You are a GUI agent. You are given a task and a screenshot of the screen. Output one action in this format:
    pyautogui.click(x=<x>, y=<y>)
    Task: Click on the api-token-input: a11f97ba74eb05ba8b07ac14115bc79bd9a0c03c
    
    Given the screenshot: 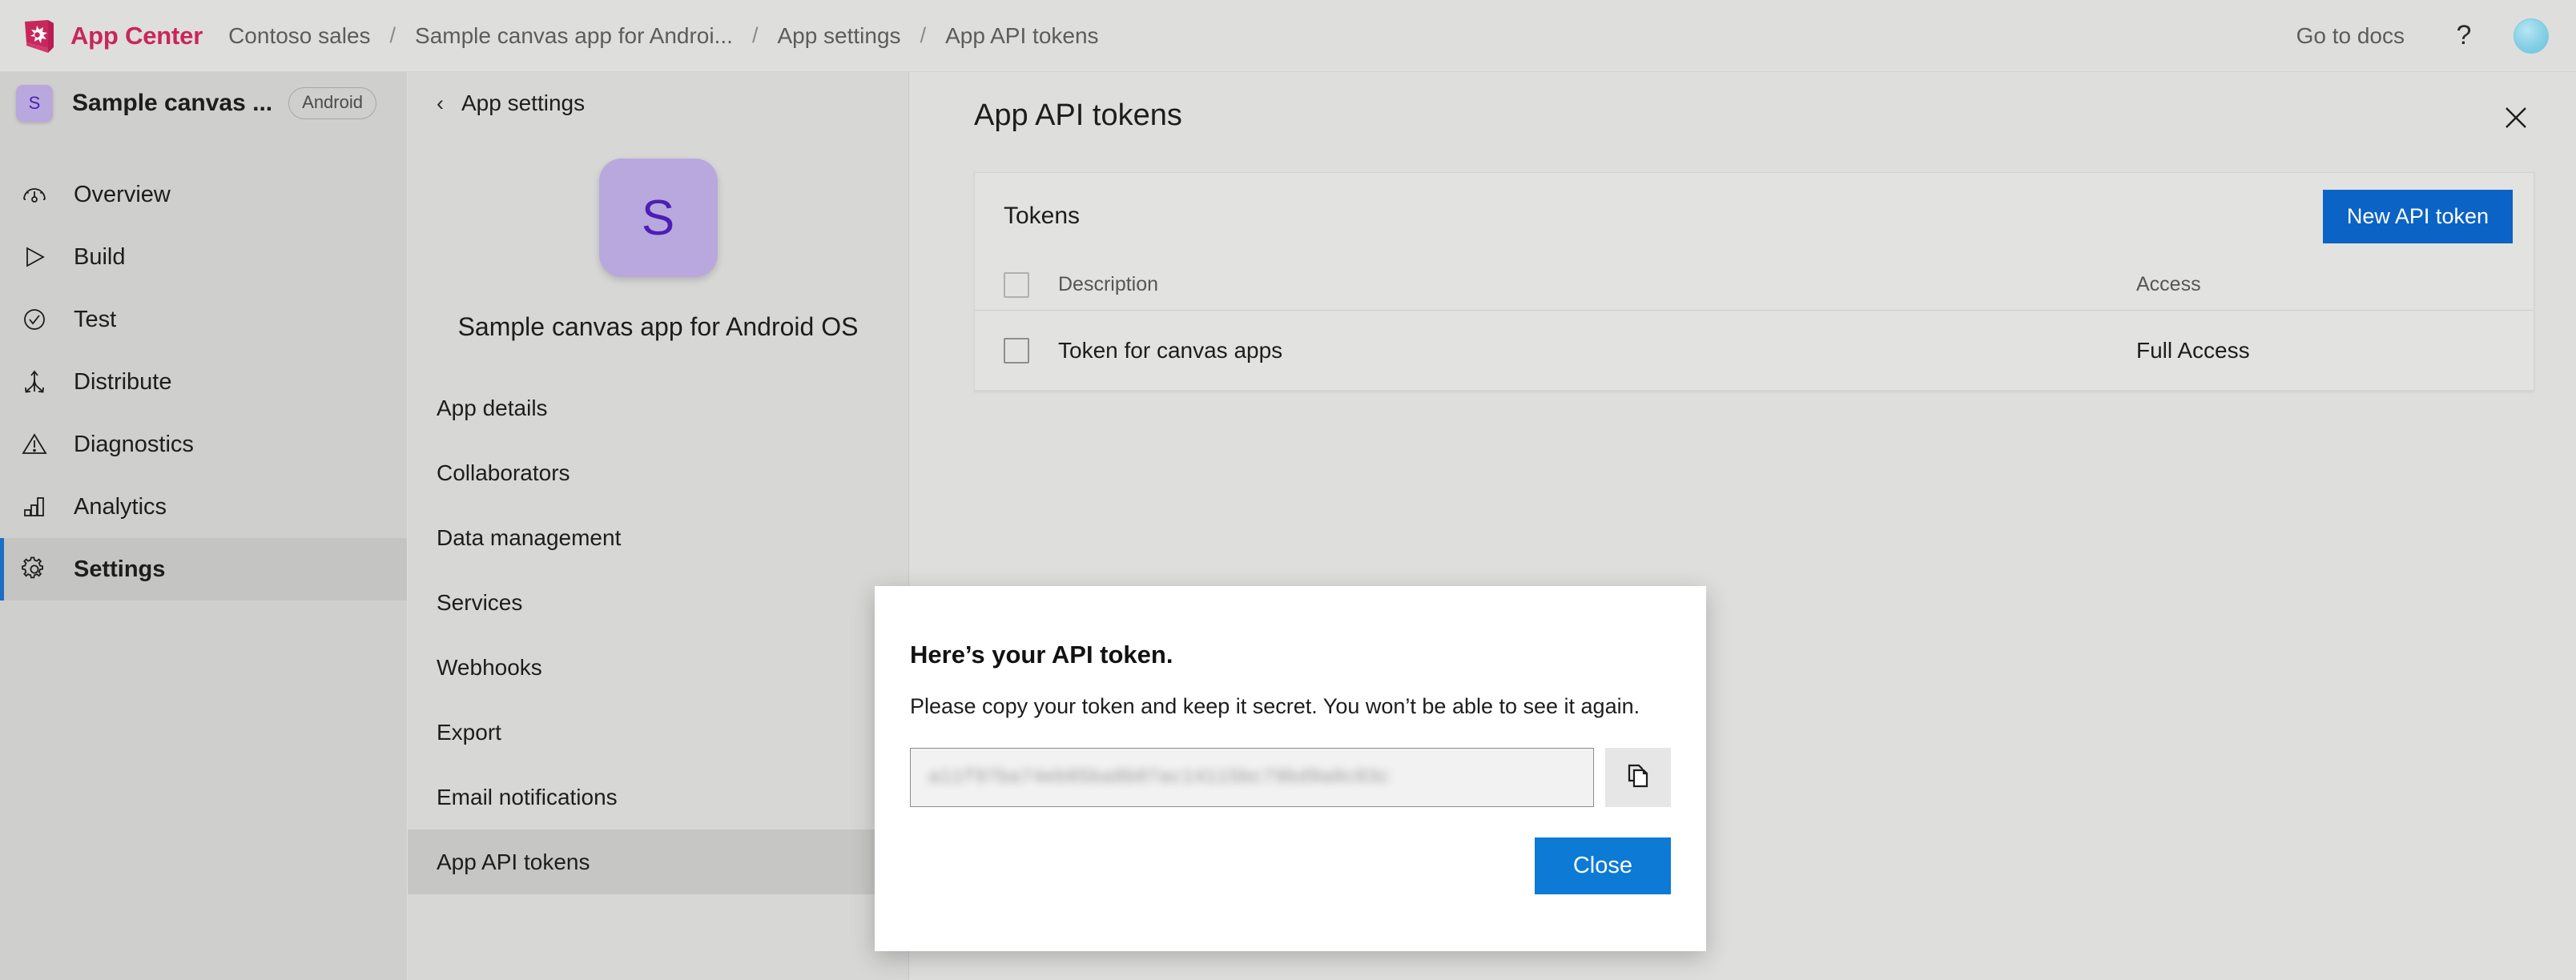 What is the action you would take?
    pyautogui.click(x=1252, y=778)
    